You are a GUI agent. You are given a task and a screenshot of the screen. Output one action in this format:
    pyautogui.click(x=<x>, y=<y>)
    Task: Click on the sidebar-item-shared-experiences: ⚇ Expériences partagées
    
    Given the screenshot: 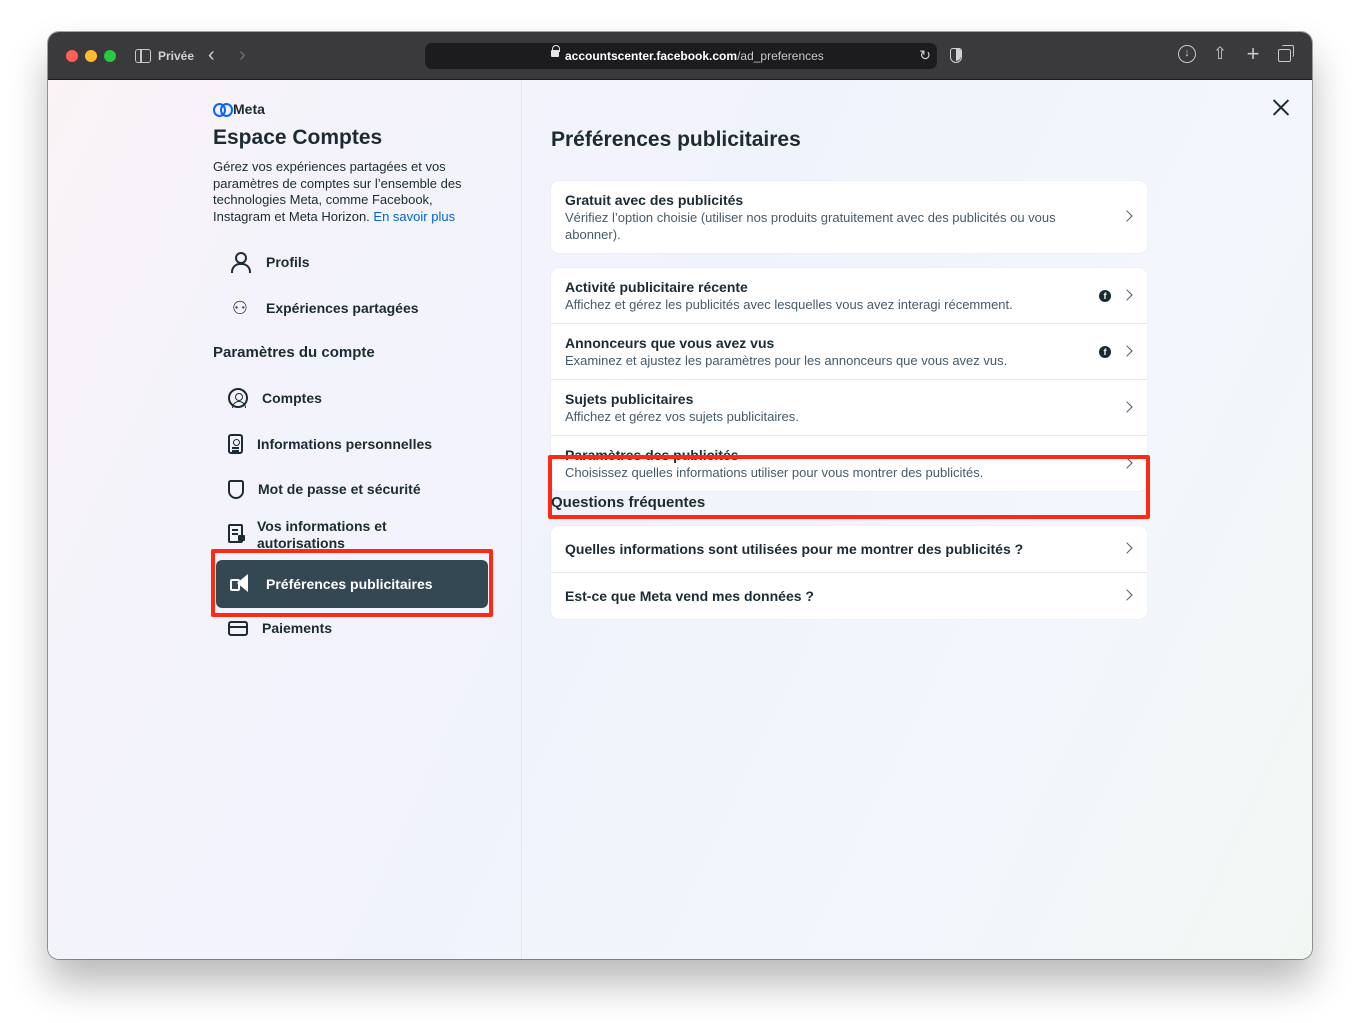 What is the action you would take?
    pyautogui.click(x=351, y=308)
    